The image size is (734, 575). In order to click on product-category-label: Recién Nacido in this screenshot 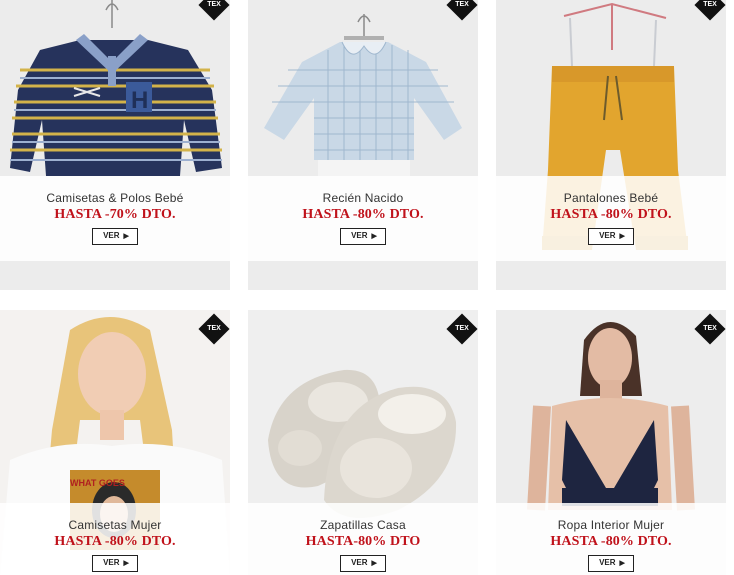, I will do `click(363, 198)`.